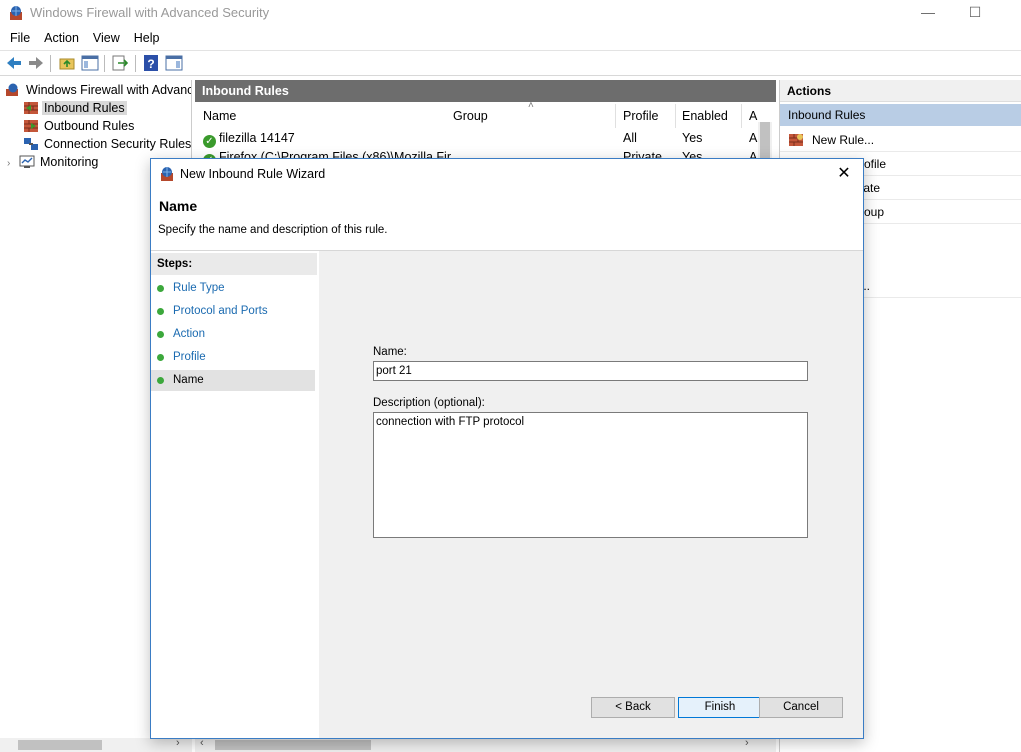  What do you see at coordinates (220, 311) in the screenshot?
I see `step-label: Protocol and Ports` at bounding box center [220, 311].